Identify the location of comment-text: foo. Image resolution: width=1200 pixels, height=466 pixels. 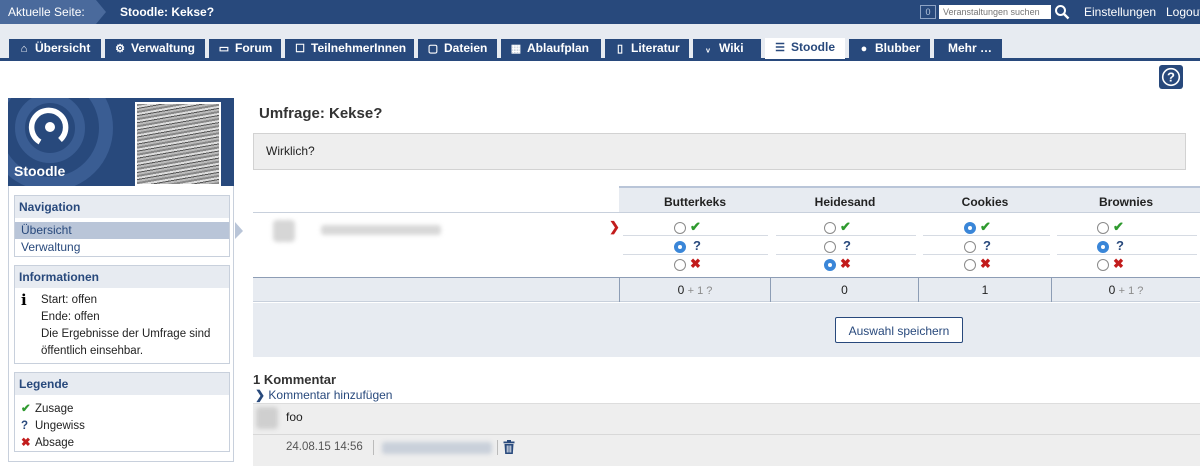
(294, 417).